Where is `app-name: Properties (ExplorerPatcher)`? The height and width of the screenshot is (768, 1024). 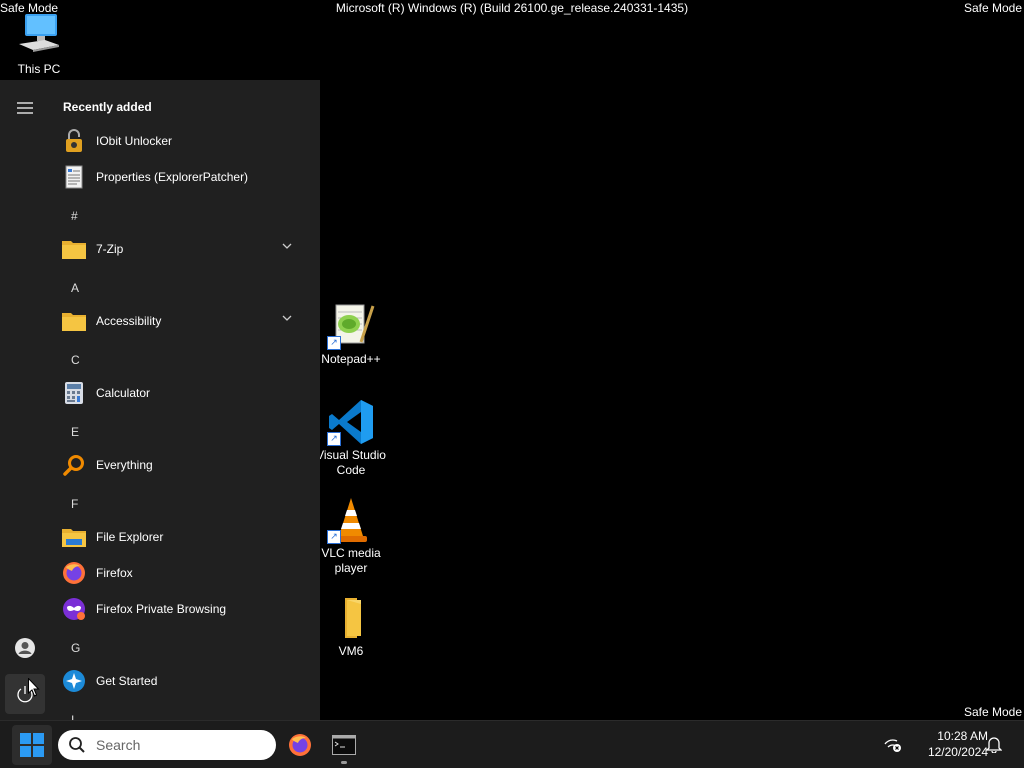
app-name: Properties (ExplorerPatcher) is located at coordinates (172, 177).